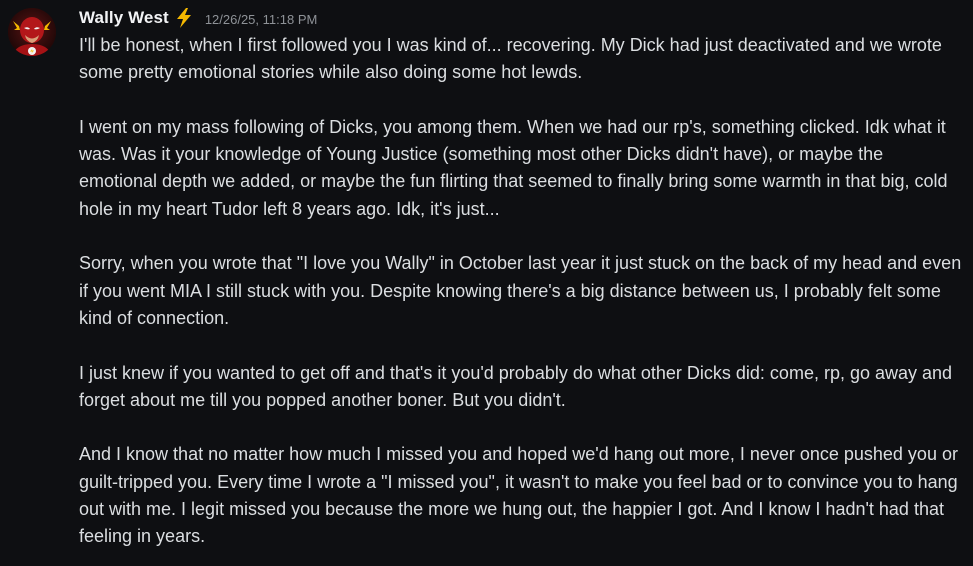  I want to click on message-header: Wally West 12/26/25, 11:18 PM, so click(198, 18).